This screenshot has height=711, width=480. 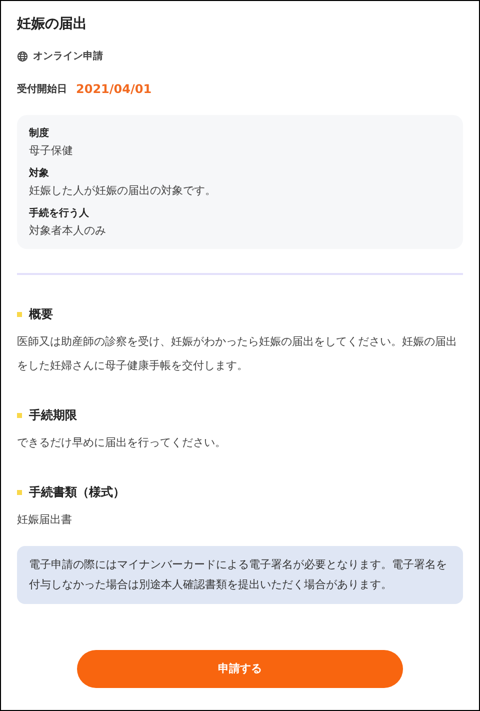 What do you see at coordinates (45, 520) in the screenshot?
I see `section-body: 妊娠届出書` at bounding box center [45, 520].